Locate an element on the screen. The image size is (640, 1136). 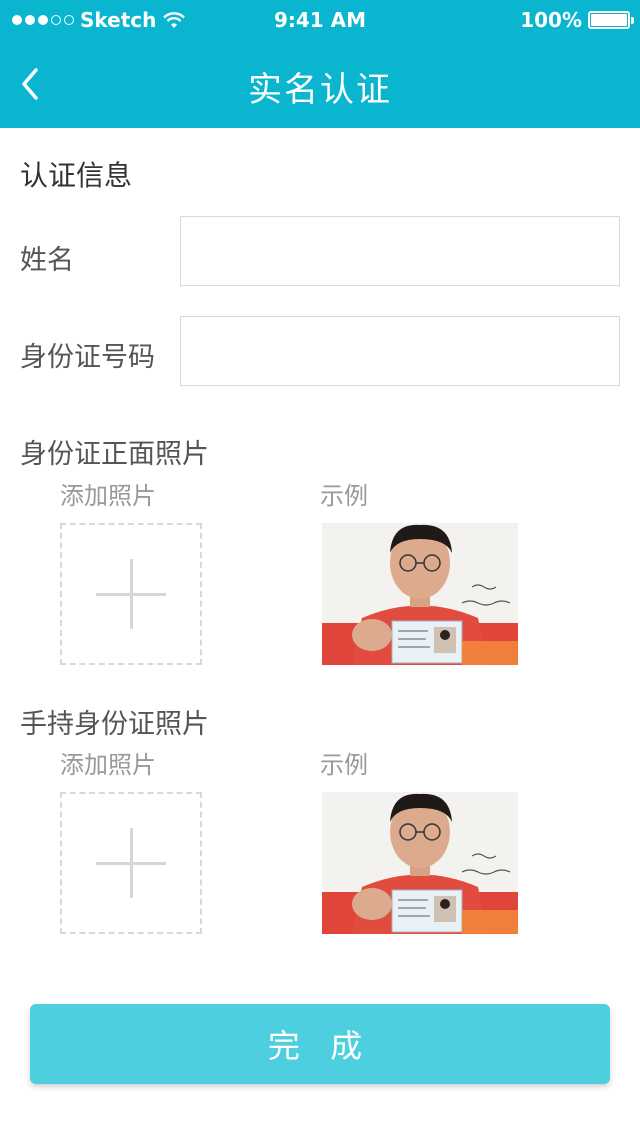
app-header: Sketch 9:41 AM 100% 实名认证 is located at coordinates (320, 64).